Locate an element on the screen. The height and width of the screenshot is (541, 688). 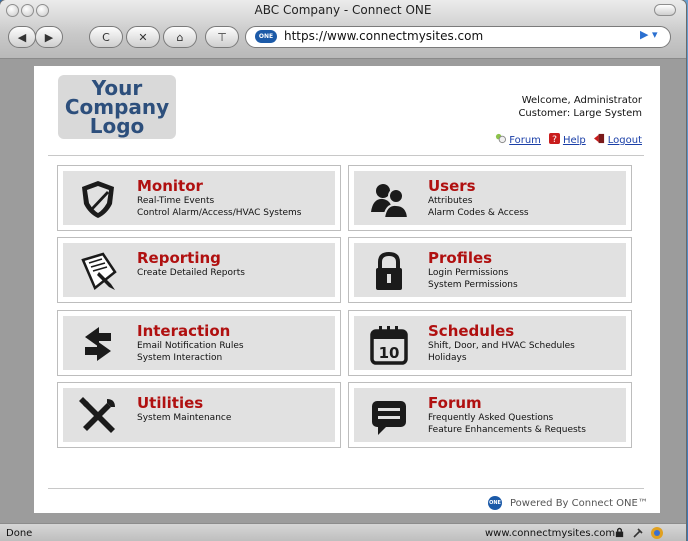
tile-line: Real-Time Events is located at coordinates (176, 201).